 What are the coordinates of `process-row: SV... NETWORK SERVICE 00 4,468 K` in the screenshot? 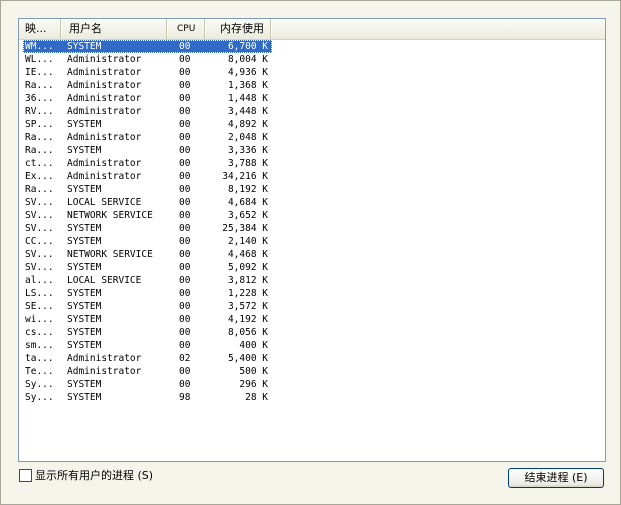 It's located at (312, 254).